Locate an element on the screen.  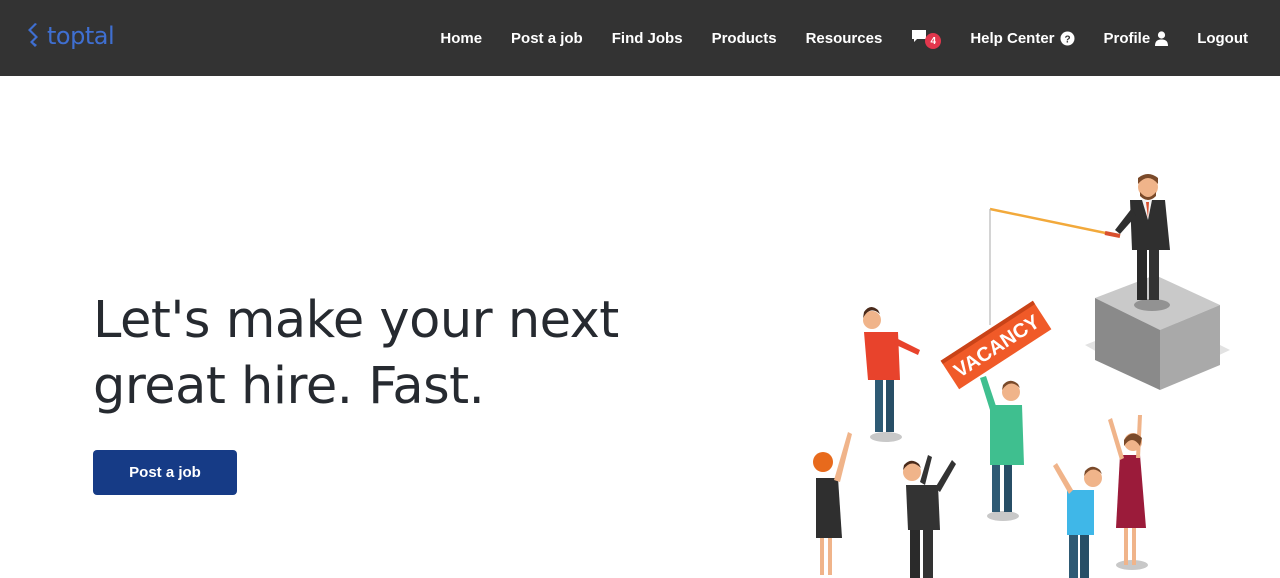
toptal-logo-icon is located at coordinates (33, 35).